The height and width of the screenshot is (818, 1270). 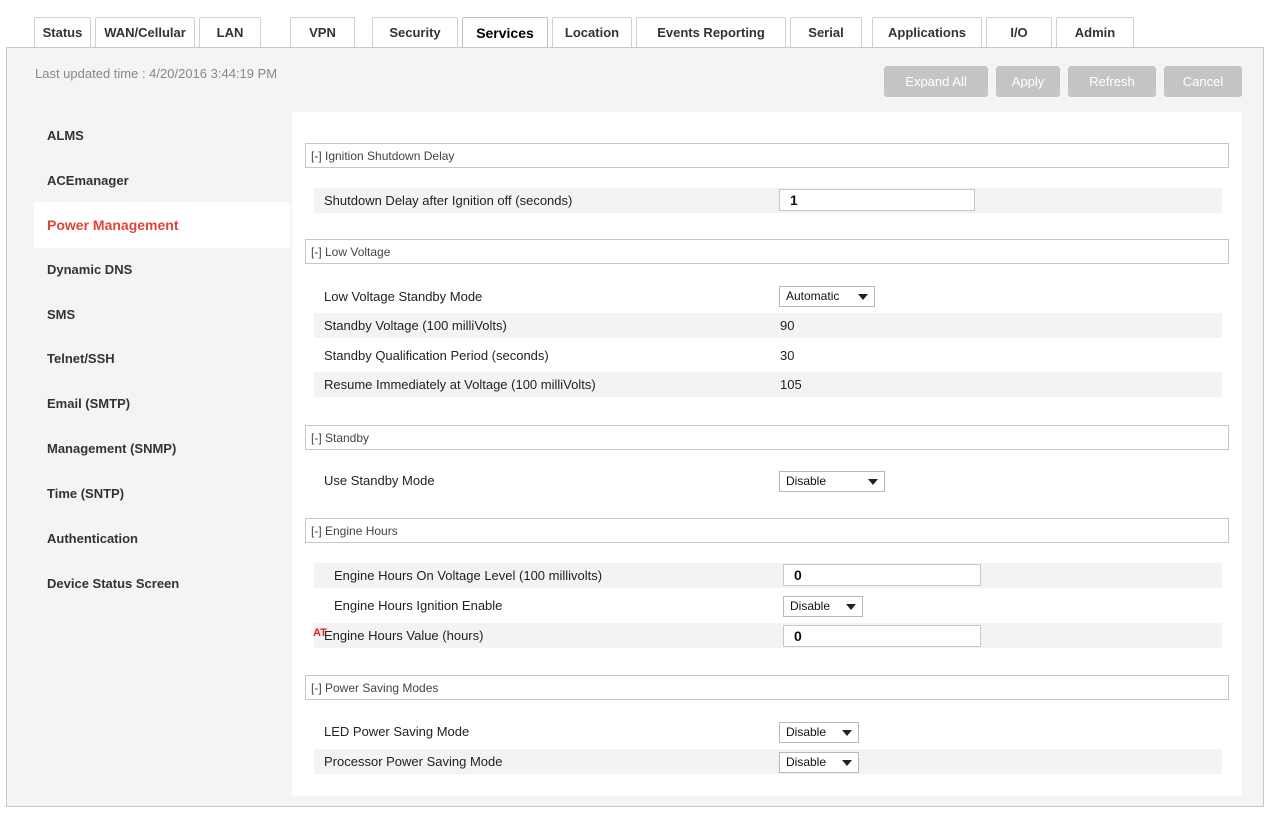 I want to click on processor-power-saving-mode-value: Disable, so click(x=806, y=762).